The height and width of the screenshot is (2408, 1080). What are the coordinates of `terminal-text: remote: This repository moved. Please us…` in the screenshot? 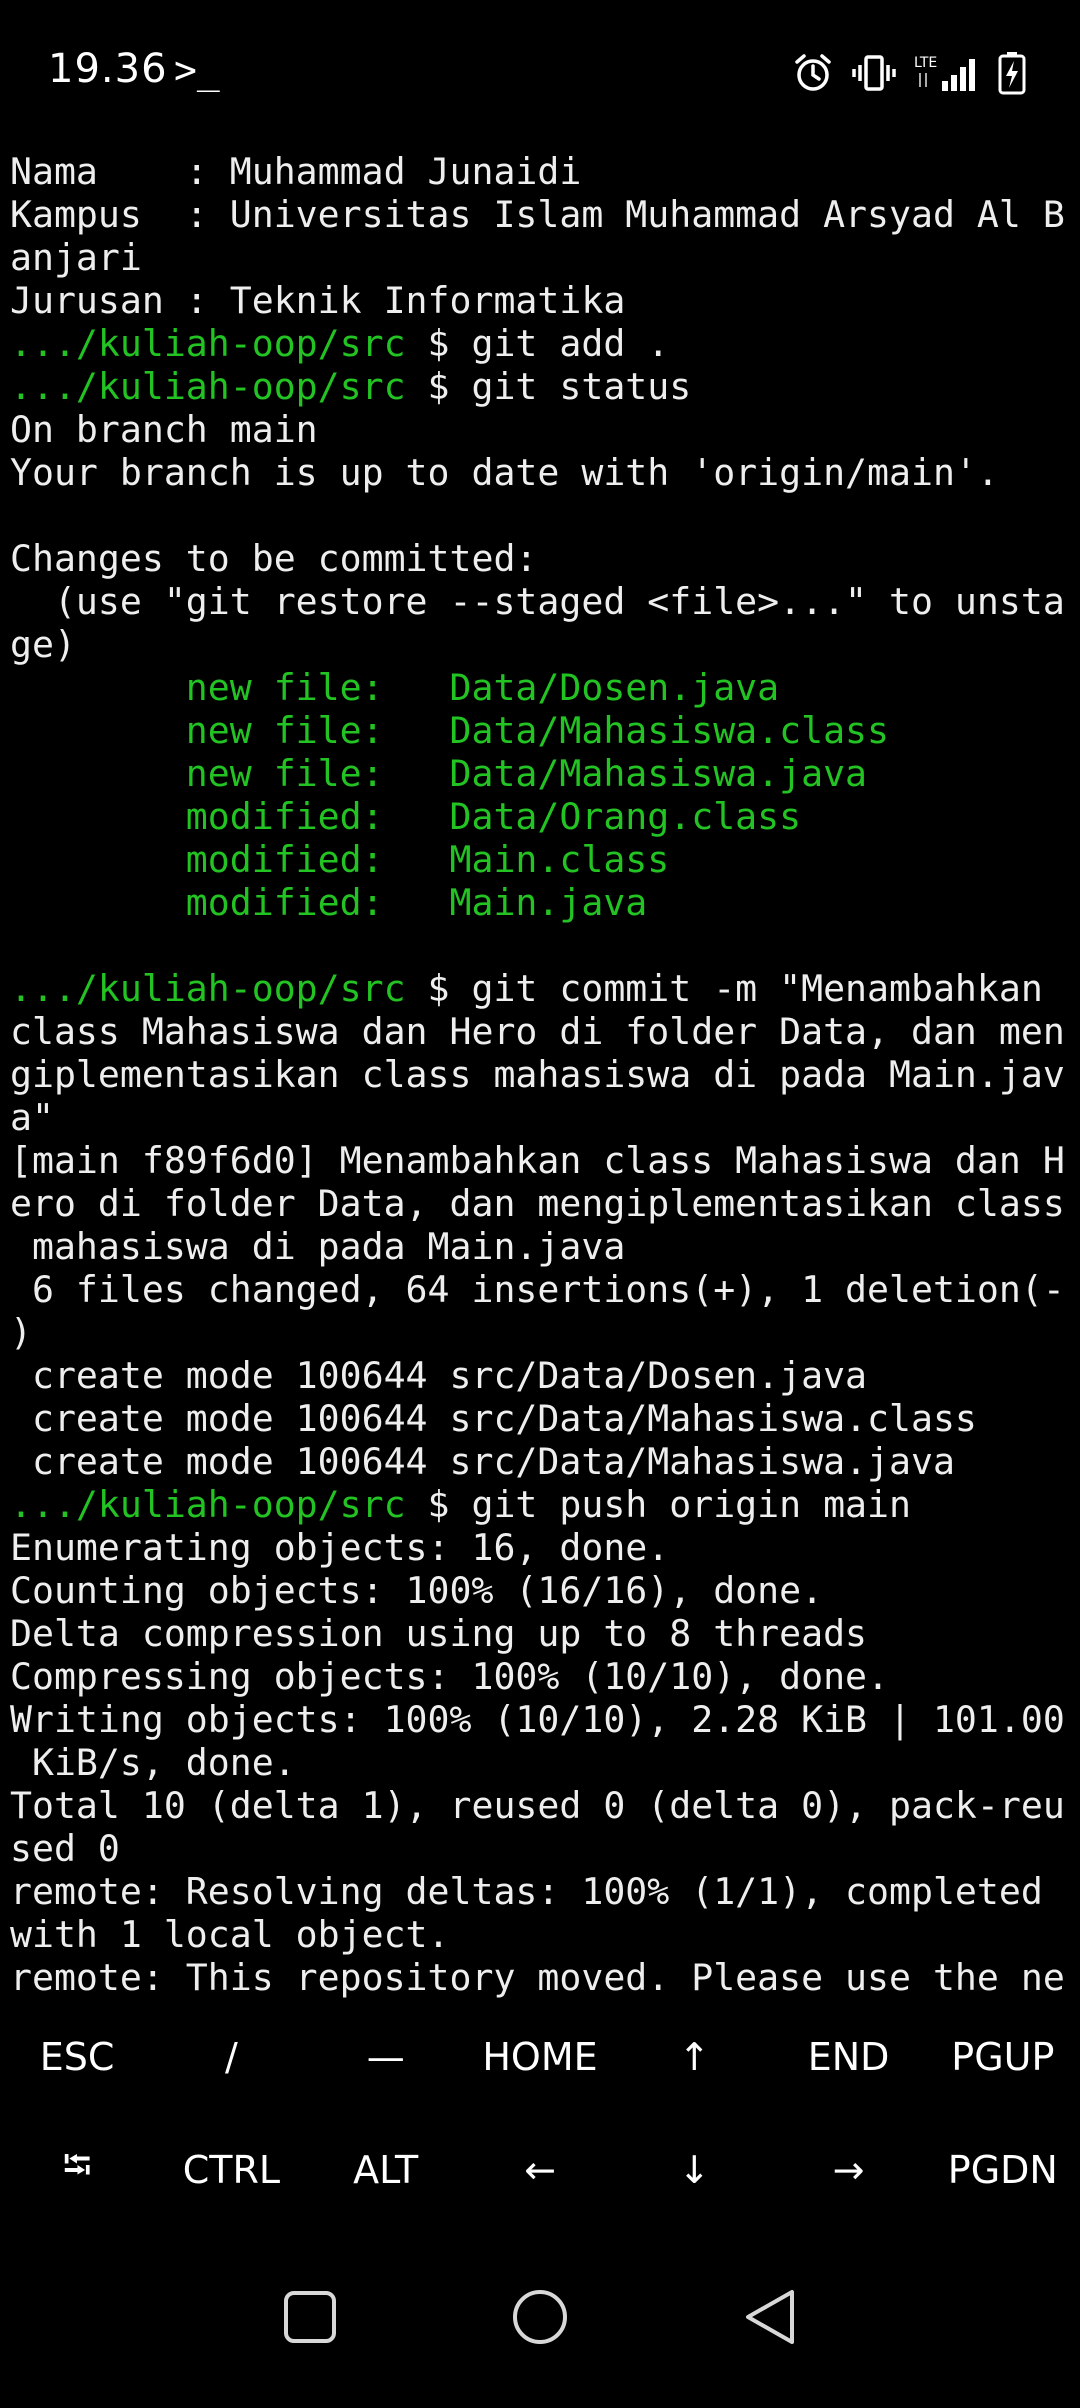 It's located at (537, 1977).